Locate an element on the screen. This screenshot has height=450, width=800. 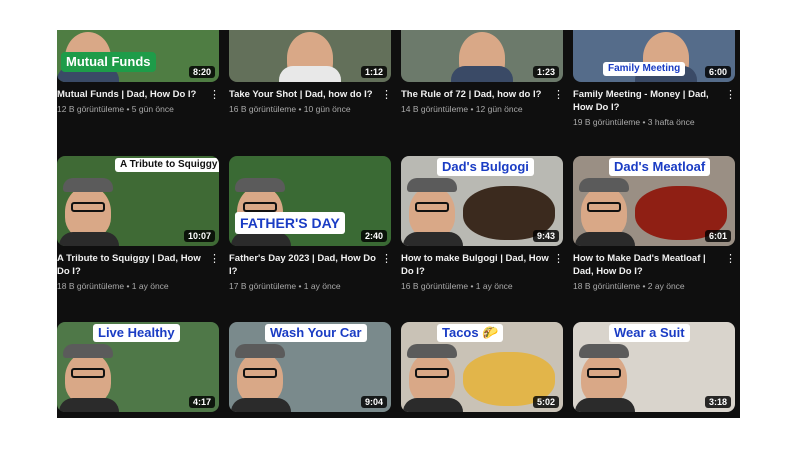
video-card: Live Healthy 4:17 is located at coordinates (138, 367).